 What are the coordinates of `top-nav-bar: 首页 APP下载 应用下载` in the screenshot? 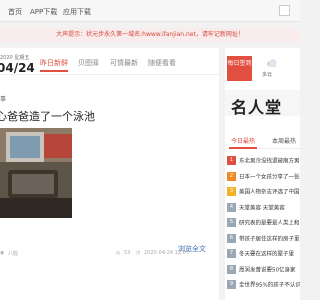 It's located at (150, 11).